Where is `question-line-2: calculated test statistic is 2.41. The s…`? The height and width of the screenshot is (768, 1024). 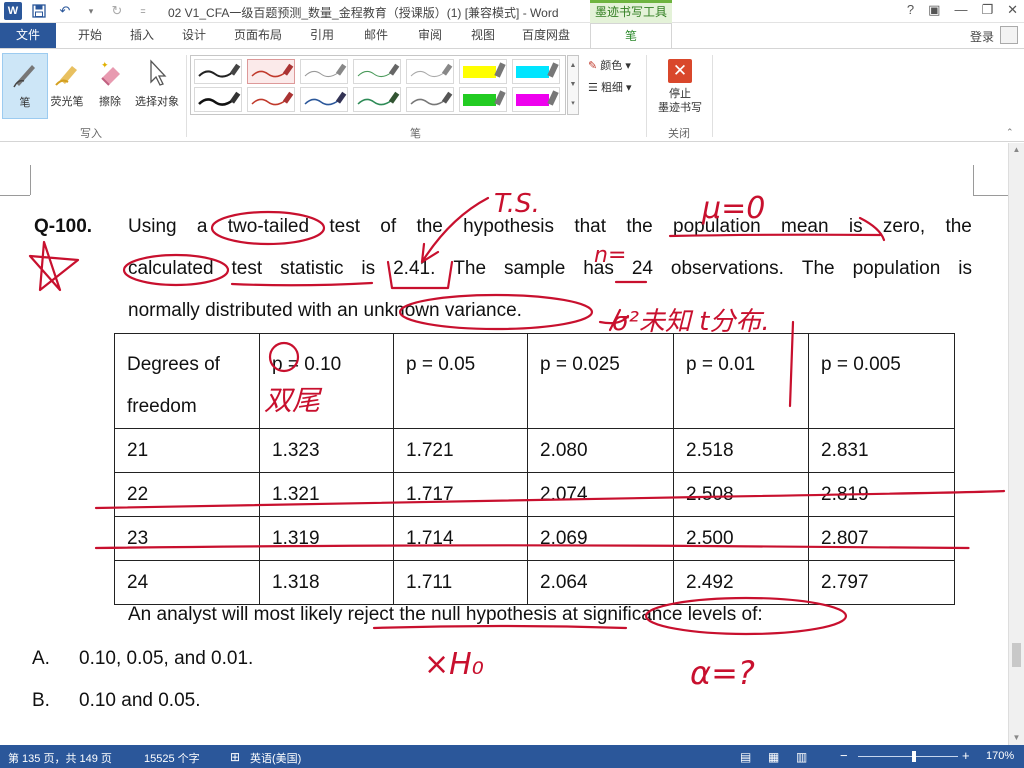
question-line-2: calculated test statistic is 2.41. The s… is located at coordinates (550, 269).